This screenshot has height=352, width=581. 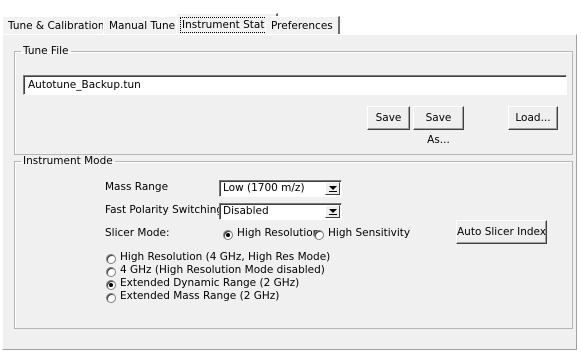 I want to click on tab-label: Instrument State, so click(x=226, y=25).